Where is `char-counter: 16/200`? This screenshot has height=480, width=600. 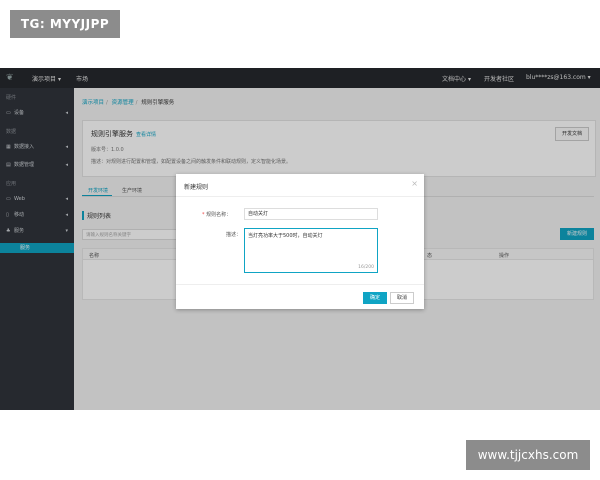 char-counter: 16/200 is located at coordinates (366, 267).